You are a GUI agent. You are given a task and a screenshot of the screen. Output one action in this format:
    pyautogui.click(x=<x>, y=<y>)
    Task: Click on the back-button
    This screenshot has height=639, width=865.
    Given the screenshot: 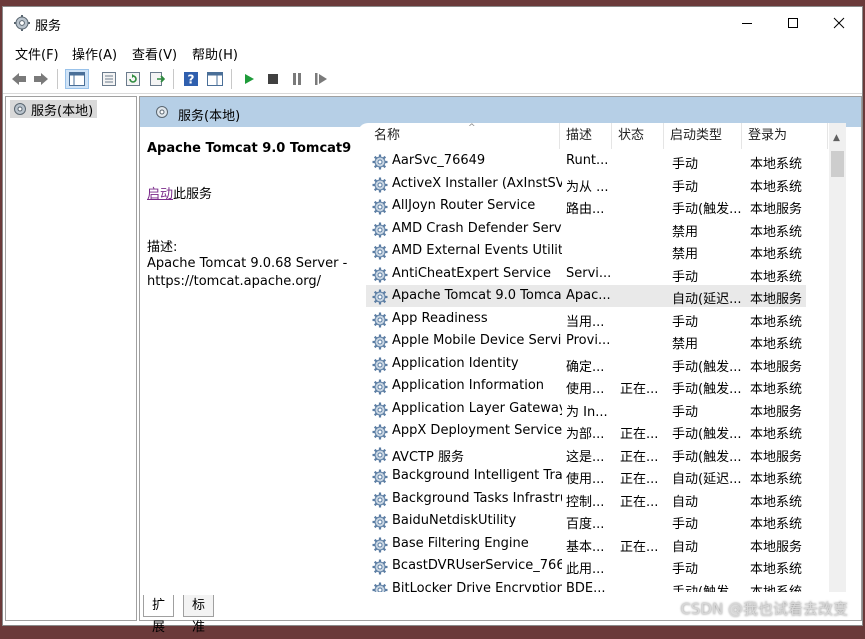 What is the action you would take?
    pyautogui.click(x=19, y=79)
    